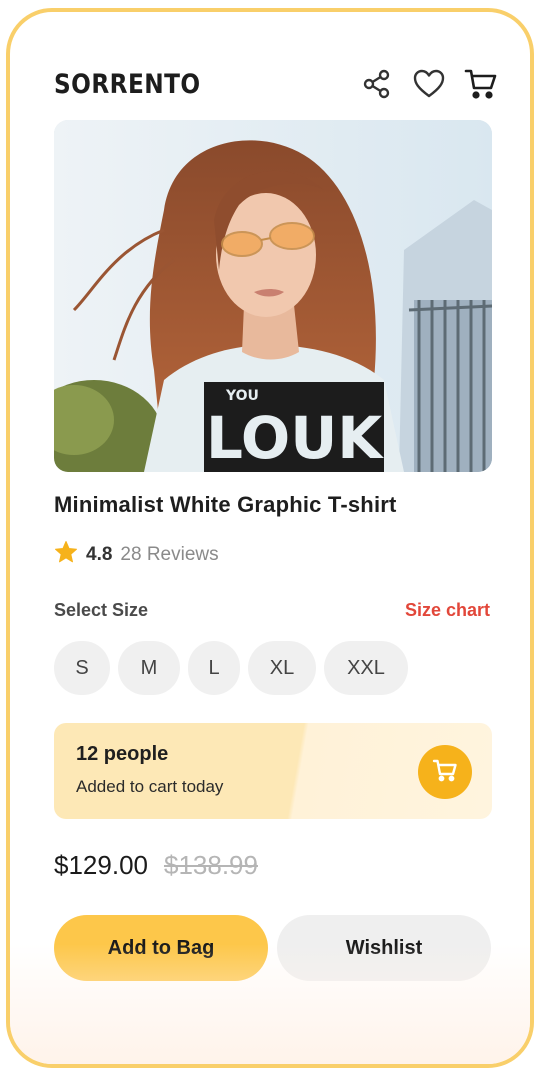  What do you see at coordinates (149, 668) in the screenshot?
I see `size-option-m: M` at bounding box center [149, 668].